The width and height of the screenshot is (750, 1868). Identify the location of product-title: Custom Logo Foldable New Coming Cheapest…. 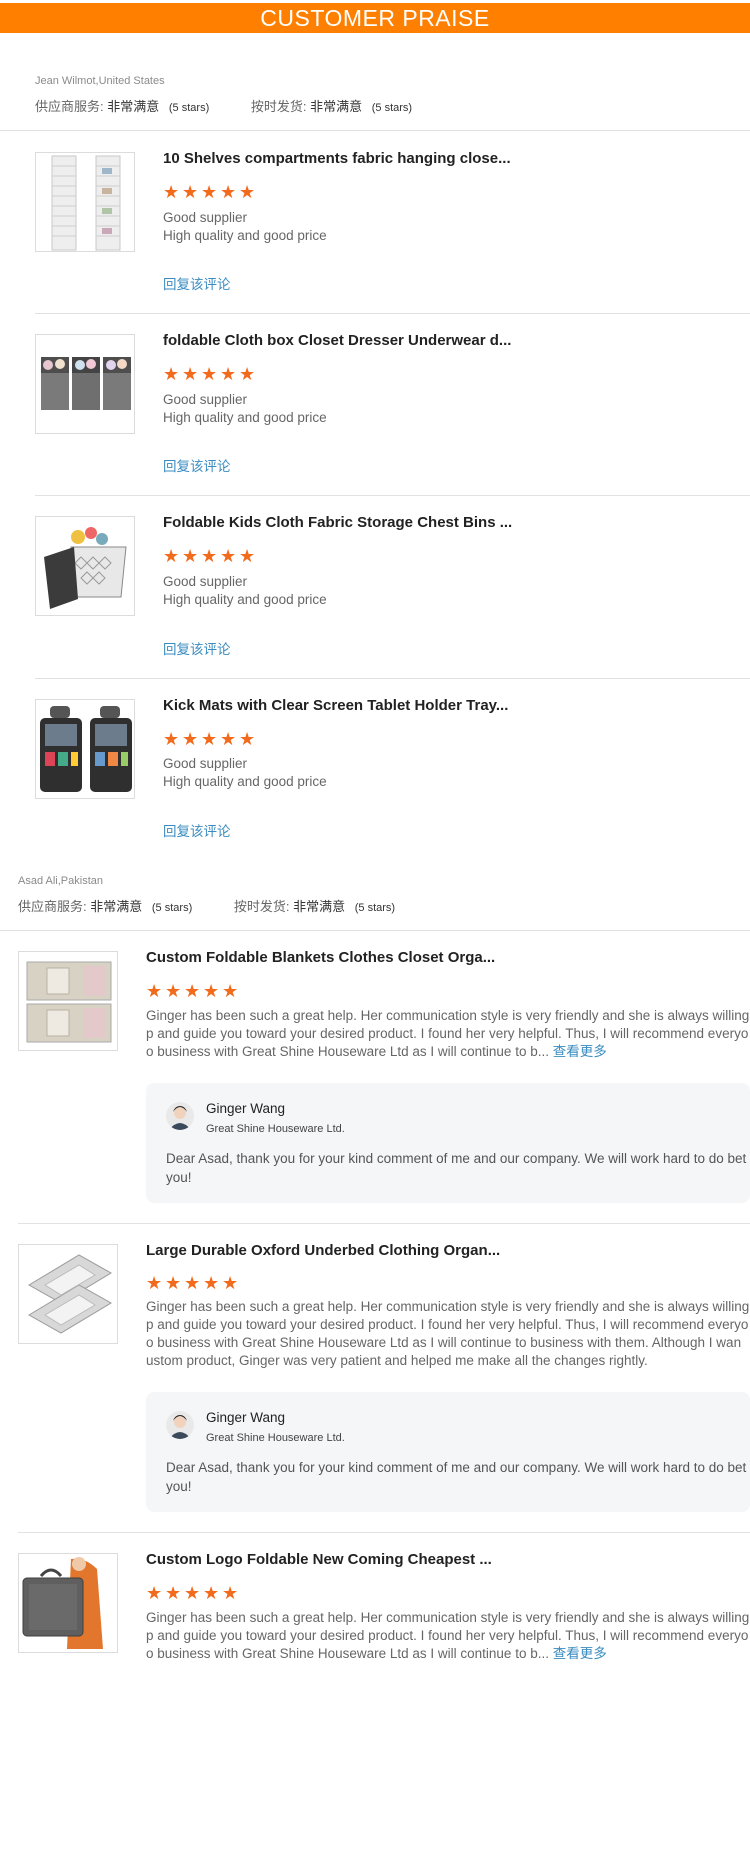
(319, 1559).